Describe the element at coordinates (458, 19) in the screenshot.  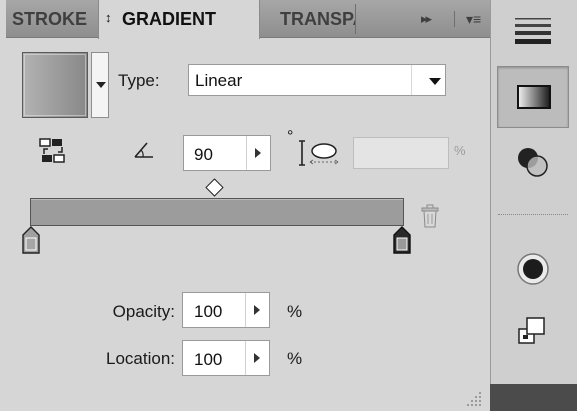
I see `tab-controls: ▸▸ ▾≡` at that location.